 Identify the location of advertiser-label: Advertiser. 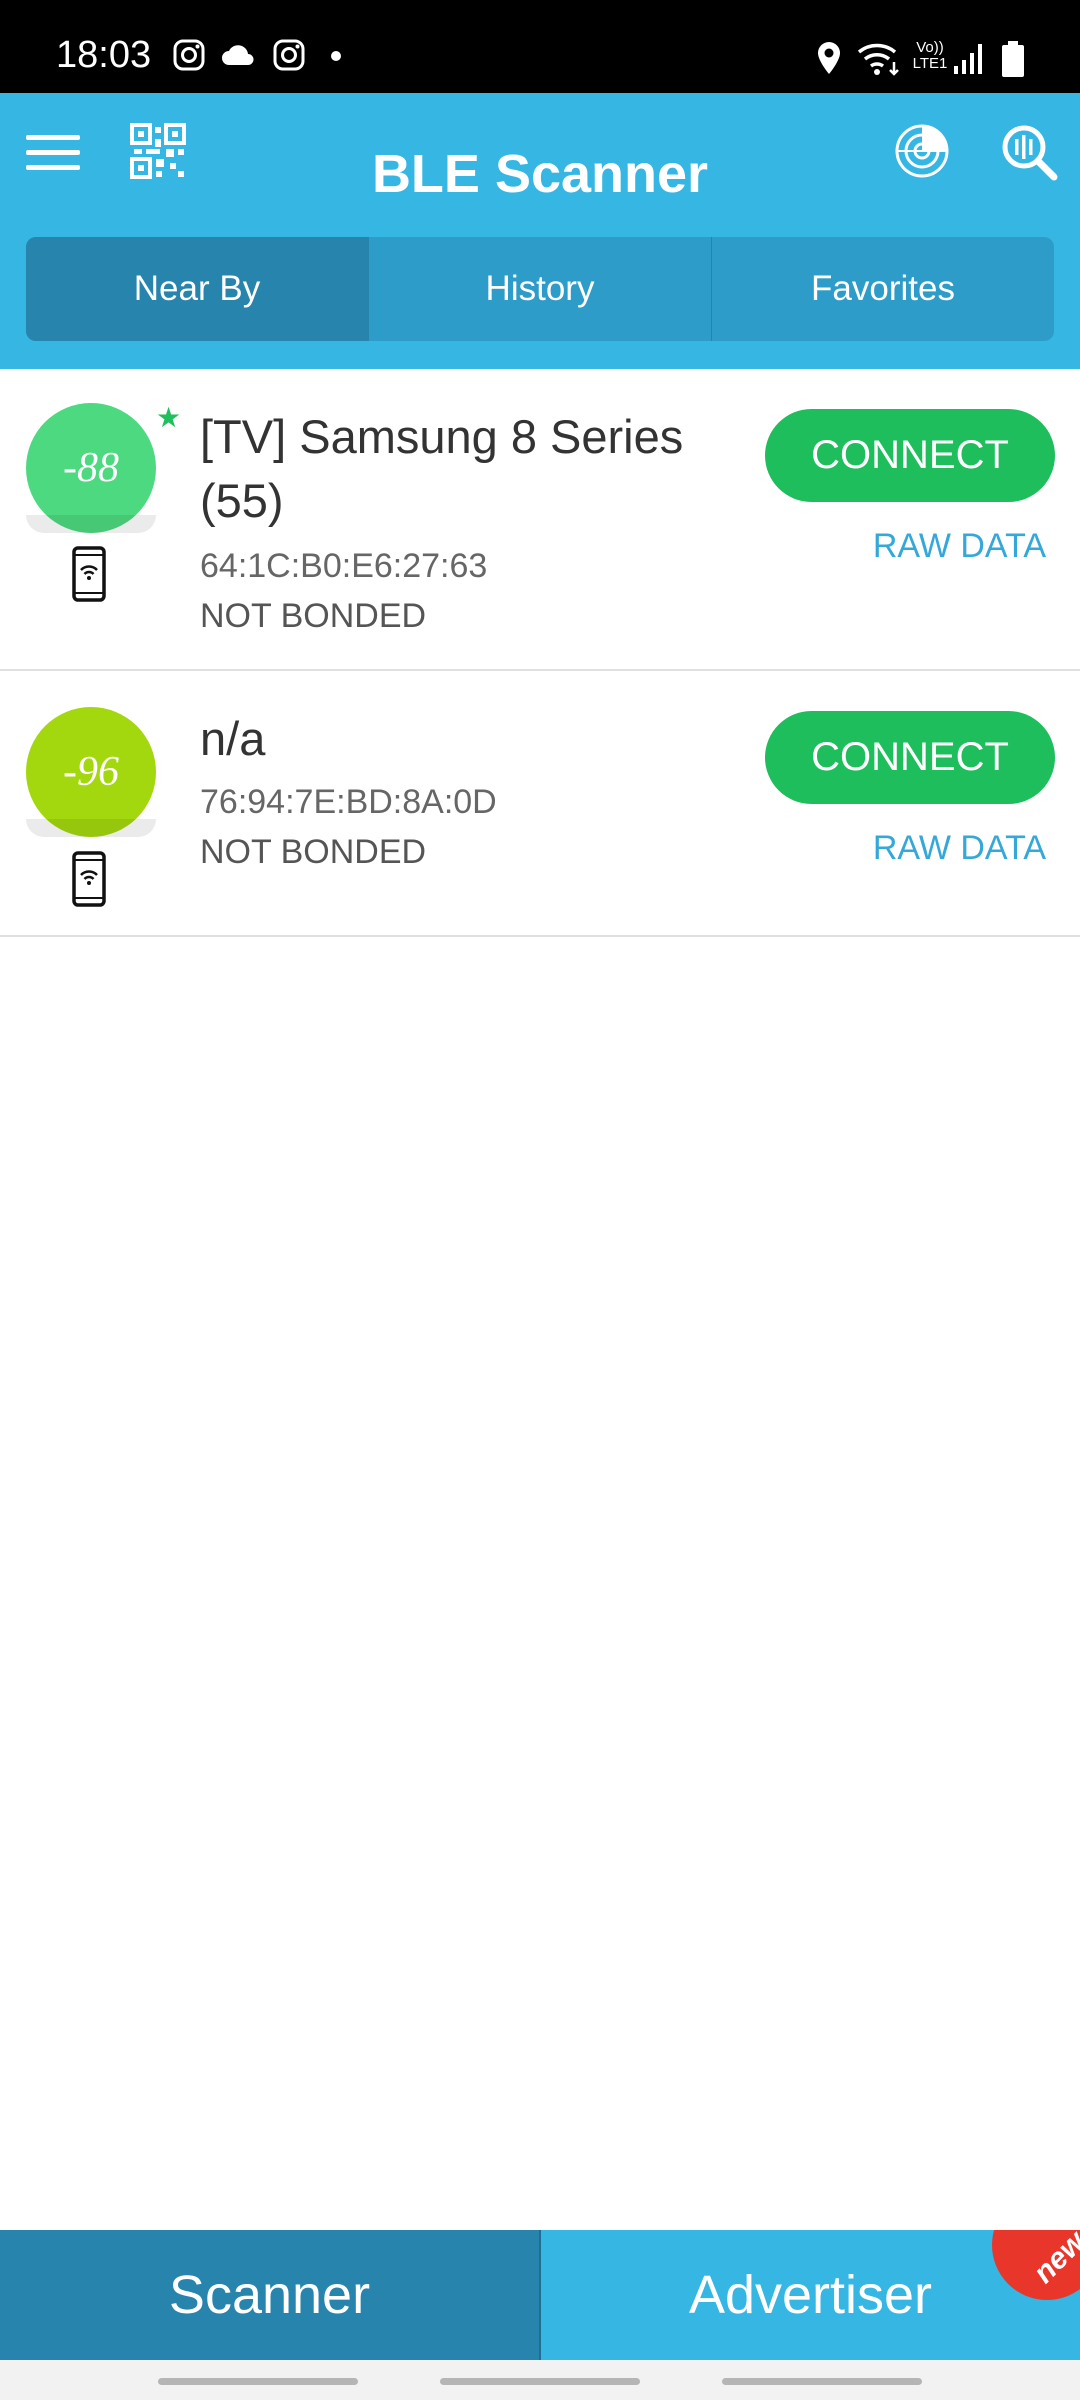
(810, 2295).